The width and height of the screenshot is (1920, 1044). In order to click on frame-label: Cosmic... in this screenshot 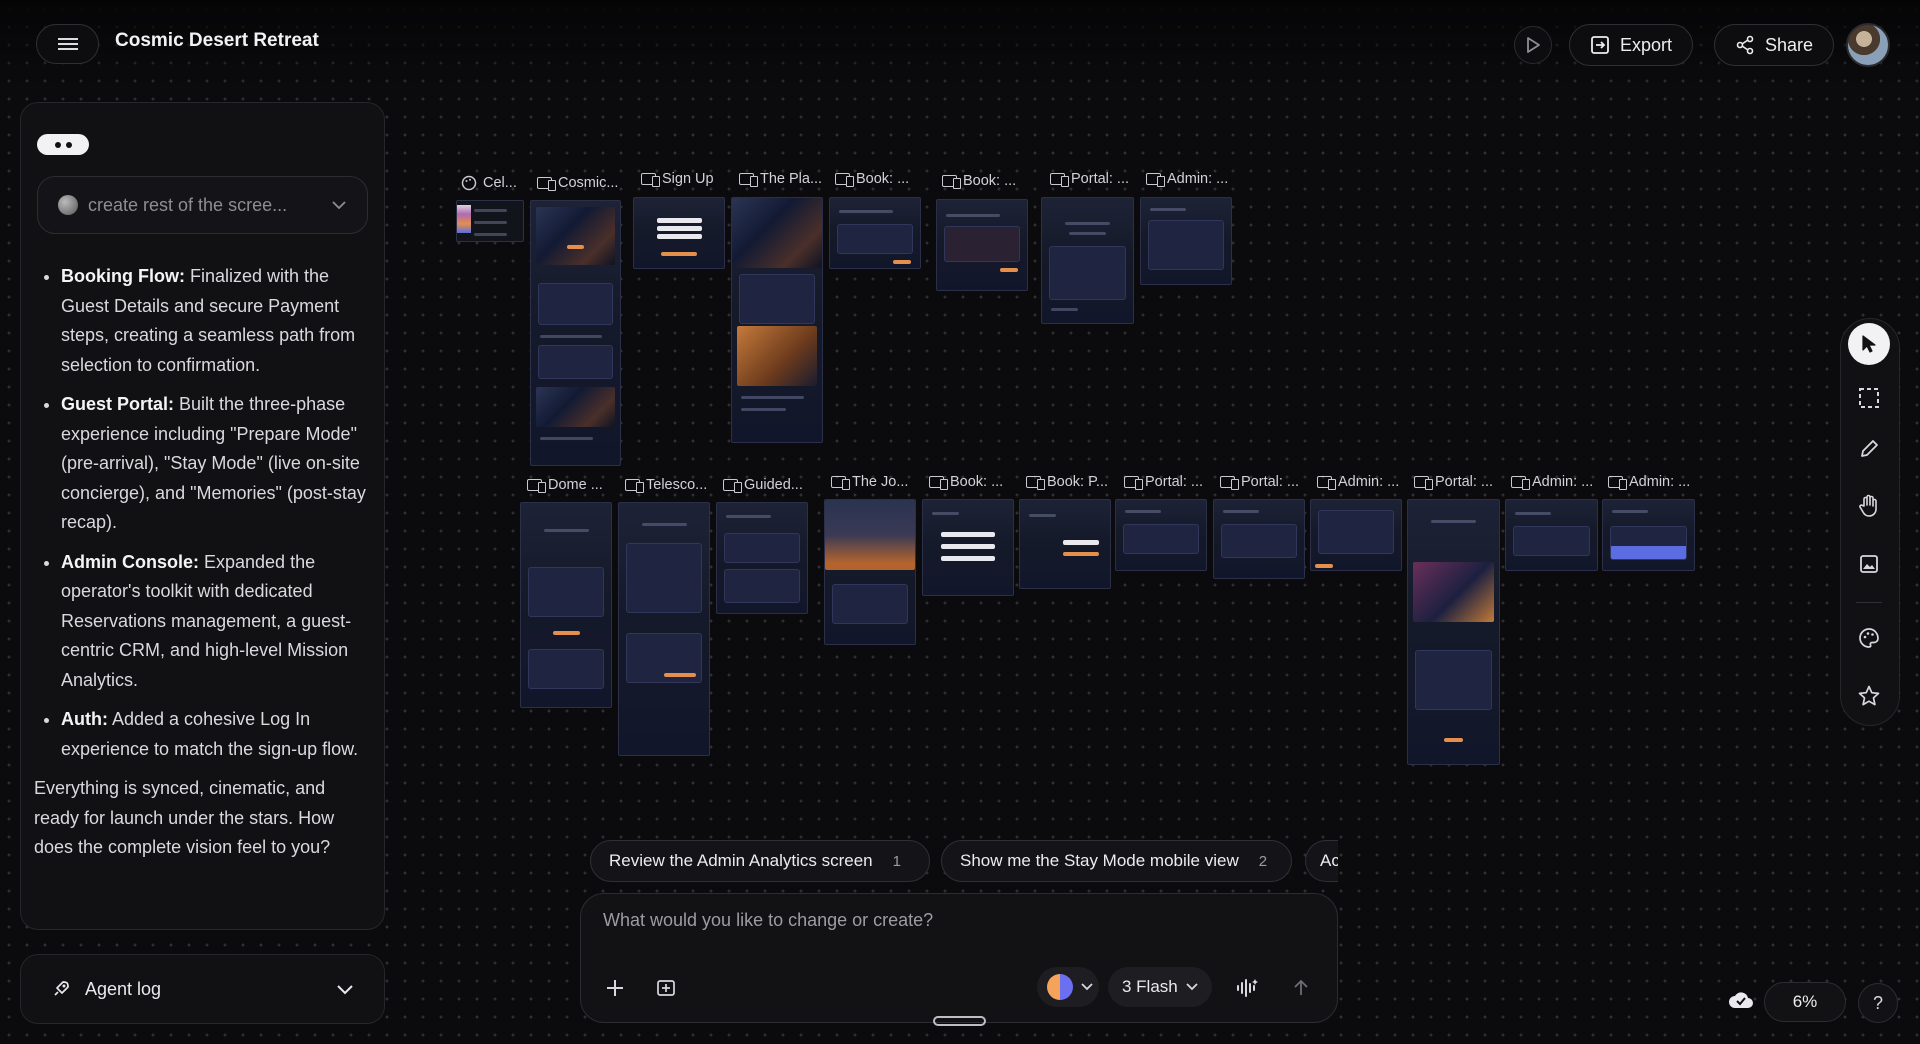, I will do `click(577, 183)`.